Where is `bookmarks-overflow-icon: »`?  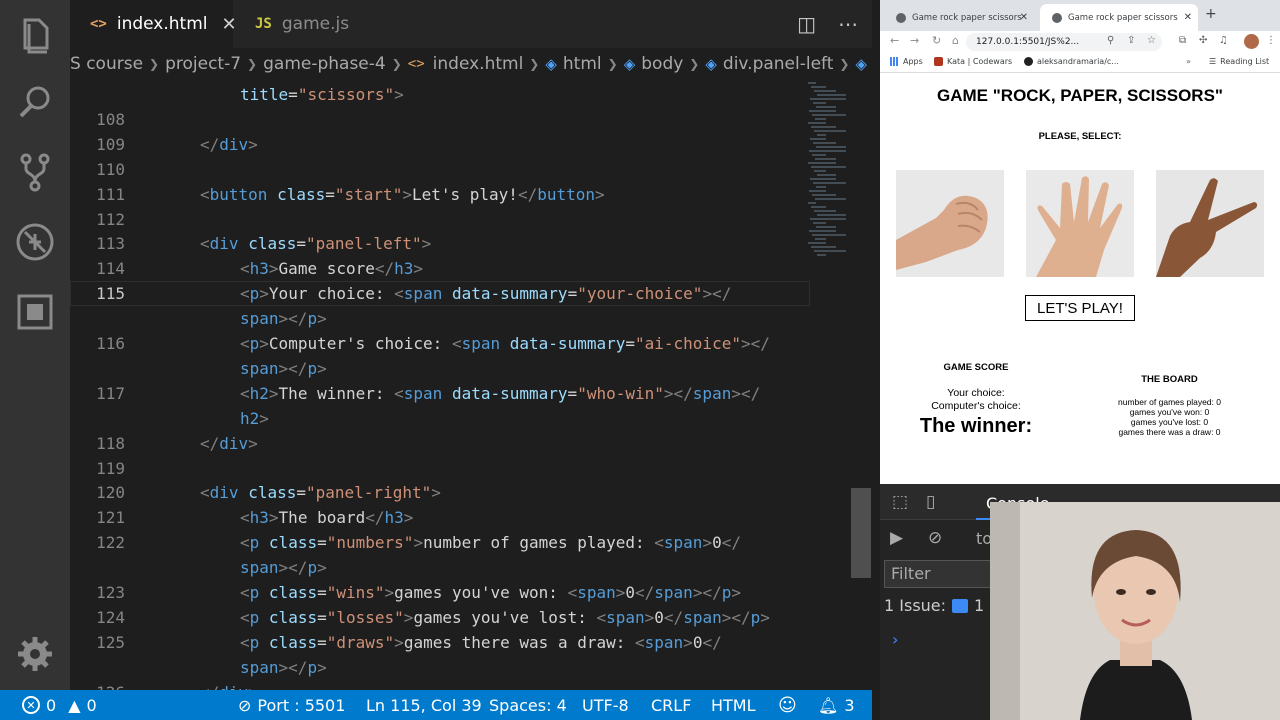 bookmarks-overflow-icon: » is located at coordinates (1188, 61).